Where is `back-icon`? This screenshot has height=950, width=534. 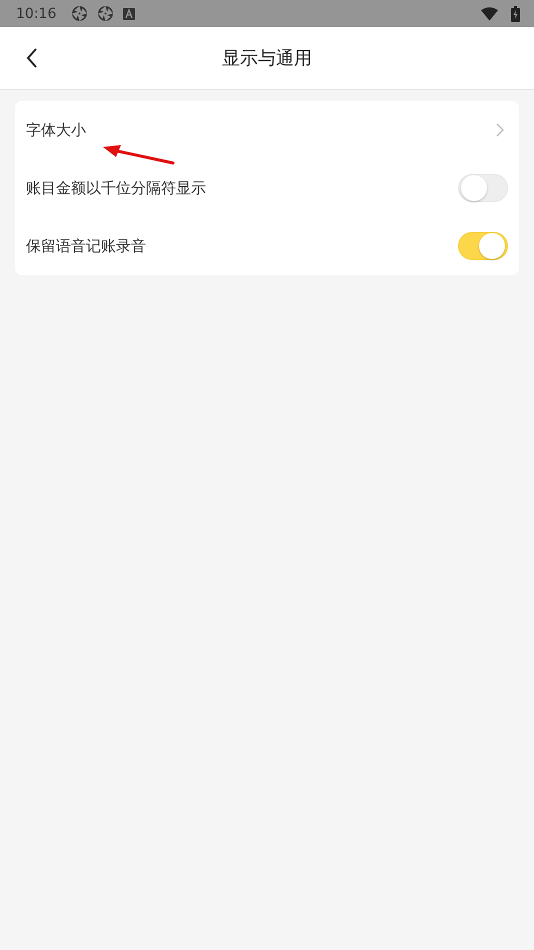 back-icon is located at coordinates (32, 58).